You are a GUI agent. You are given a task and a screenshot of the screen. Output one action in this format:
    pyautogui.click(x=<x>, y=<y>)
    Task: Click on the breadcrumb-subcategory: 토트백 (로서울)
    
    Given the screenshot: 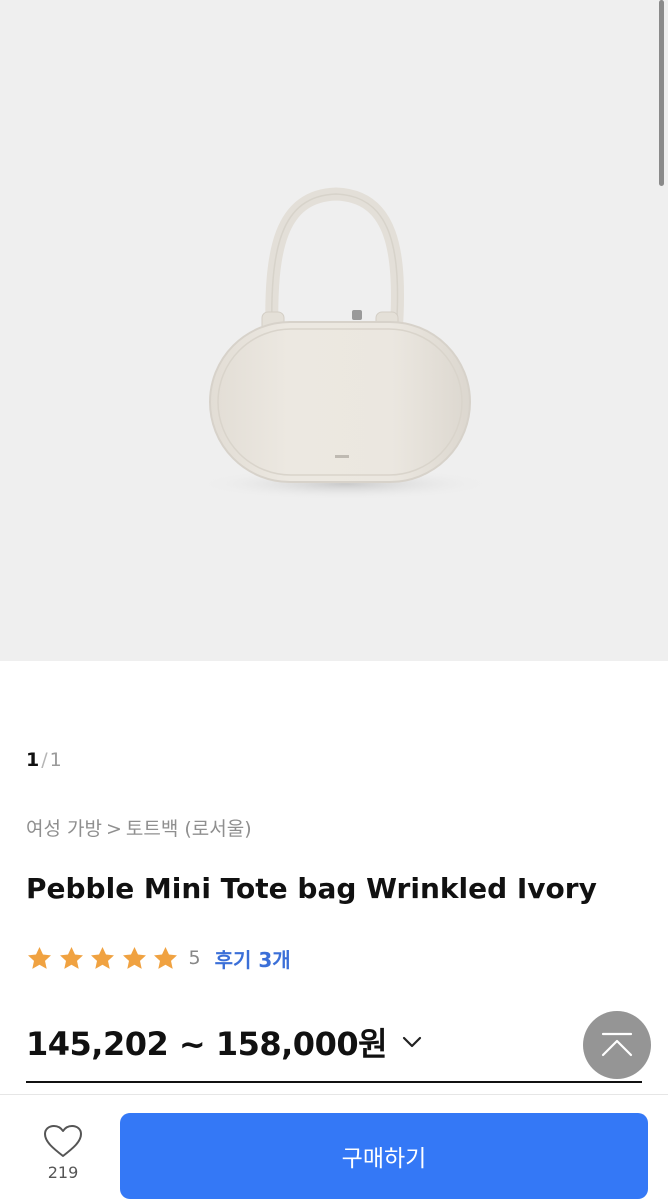 What is the action you would take?
    pyautogui.click(x=189, y=829)
    